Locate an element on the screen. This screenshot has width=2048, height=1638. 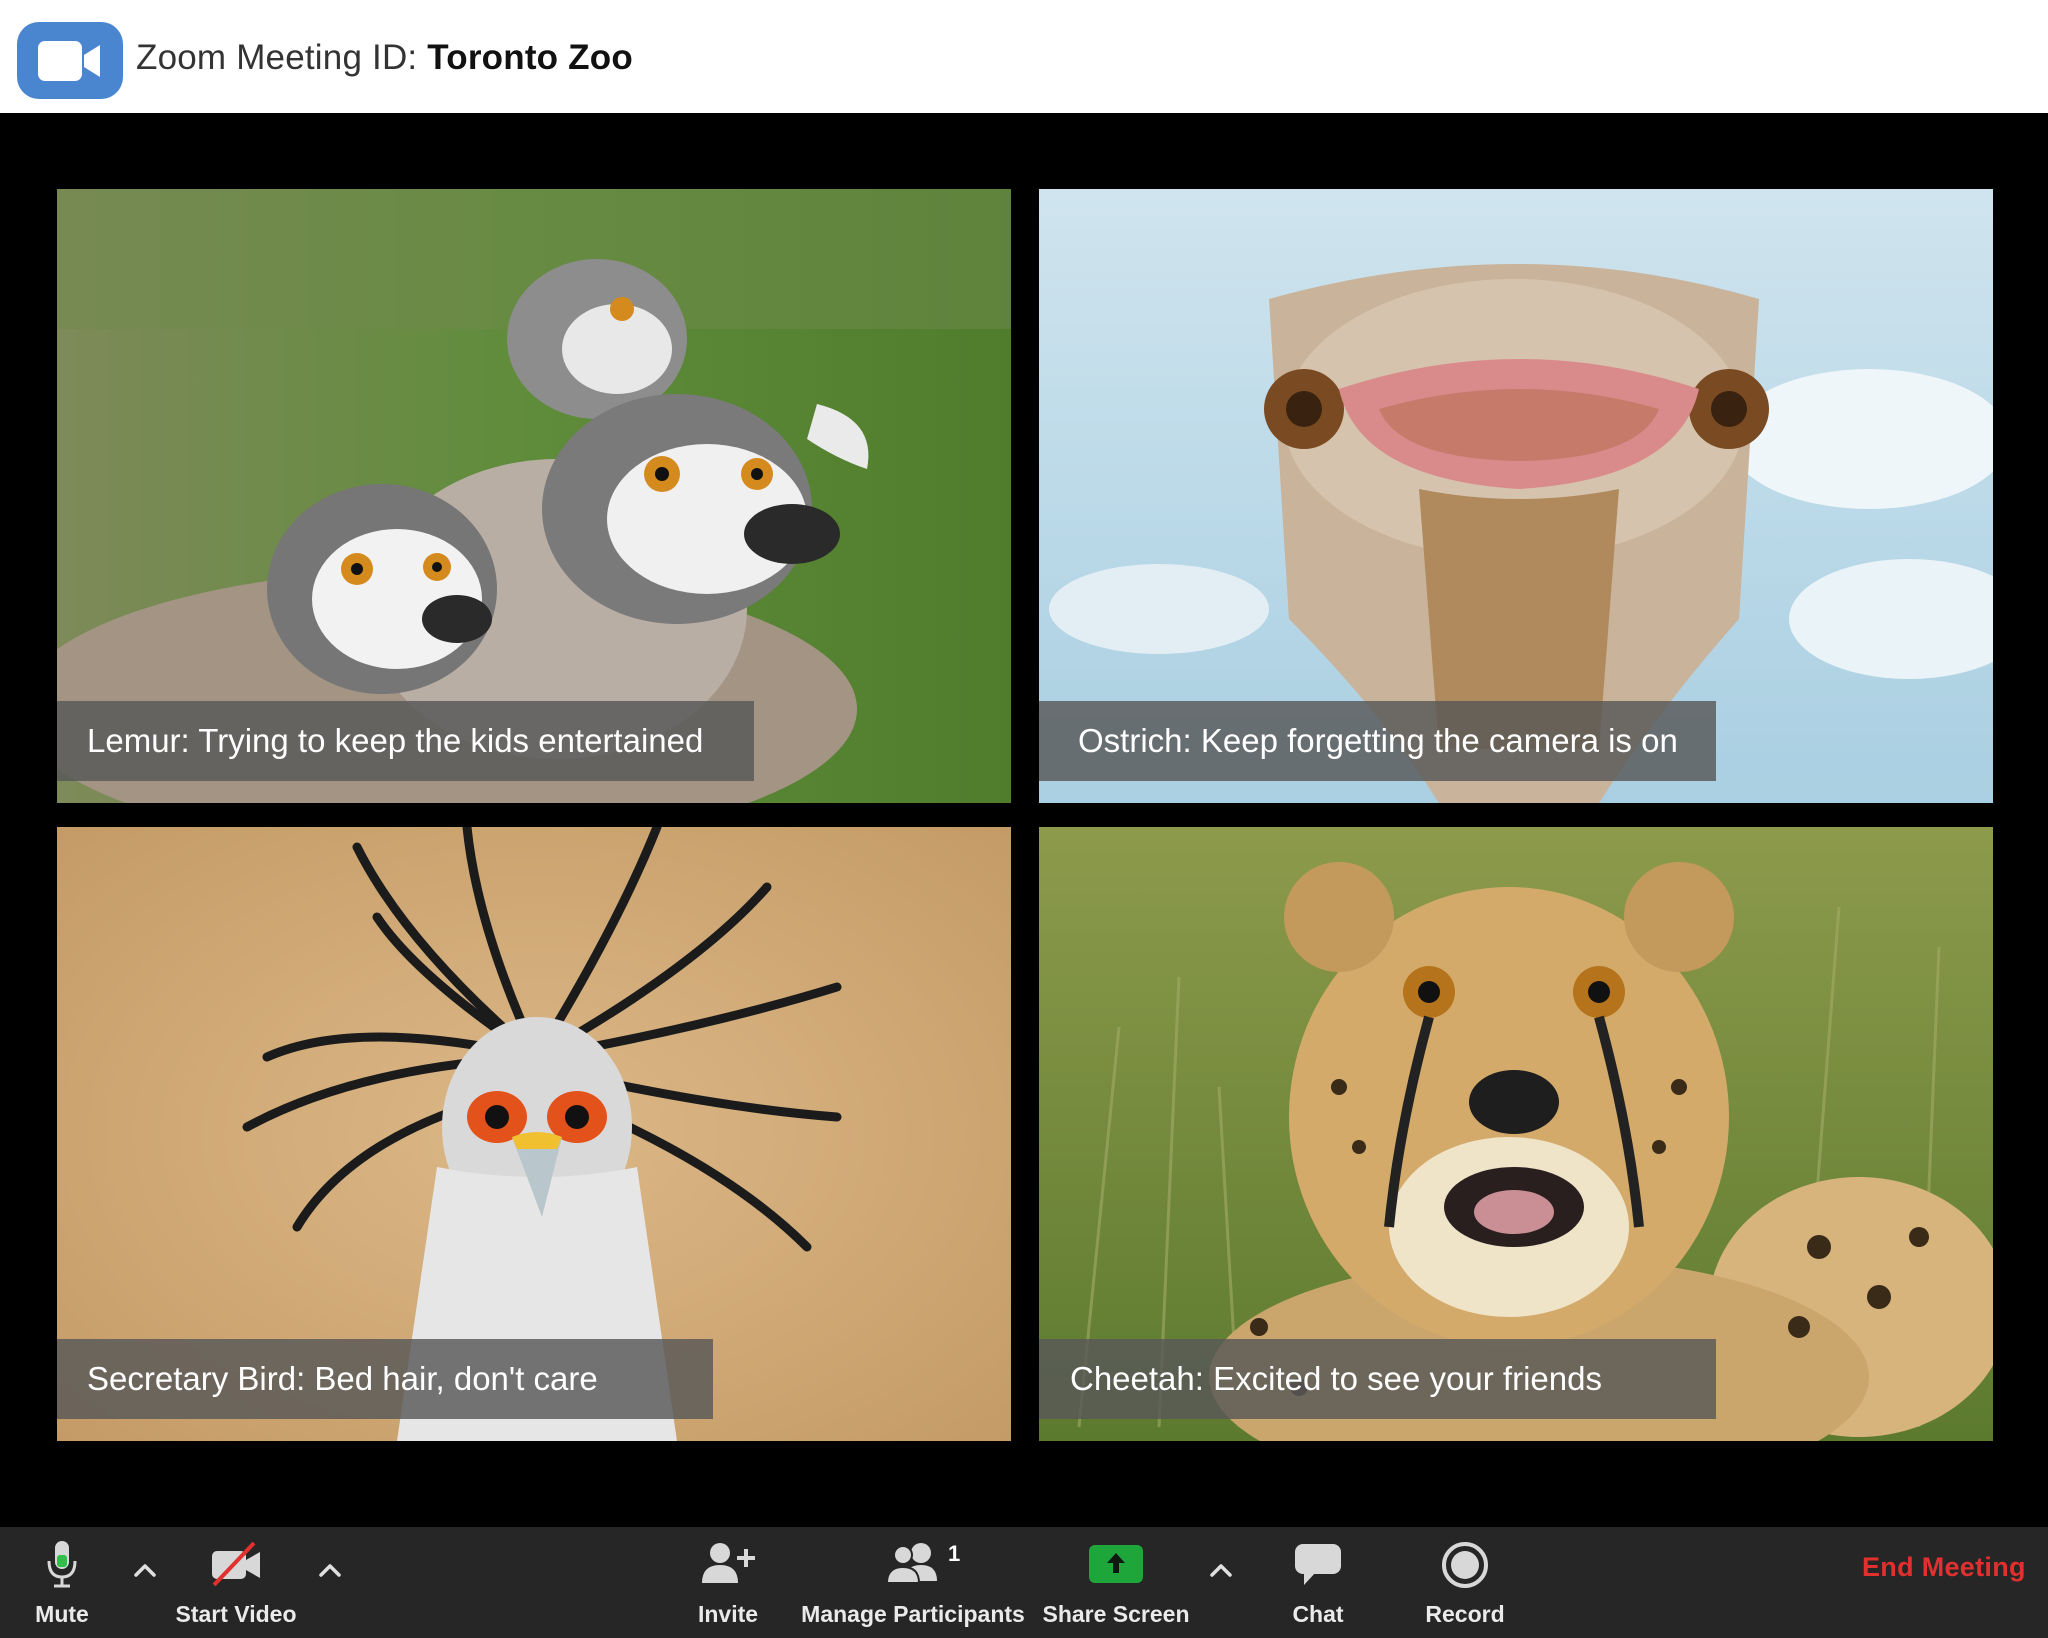
share-screen-button: Share Screen is located at coordinates (1116, 1582).